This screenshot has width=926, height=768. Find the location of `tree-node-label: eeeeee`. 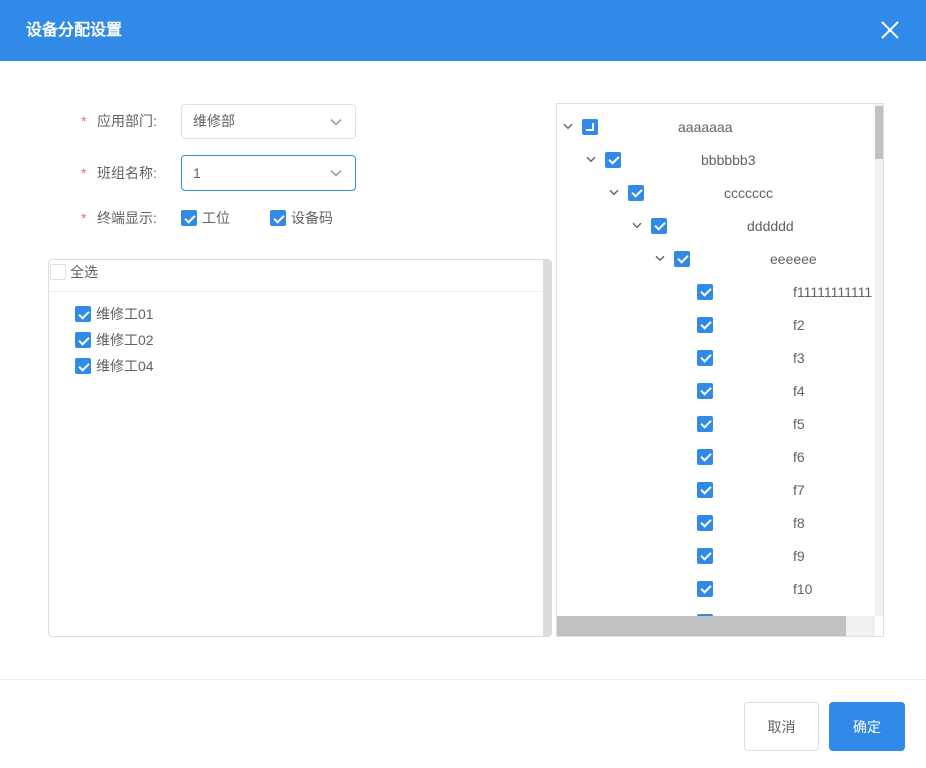

tree-node-label: eeeeee is located at coordinates (793, 258).